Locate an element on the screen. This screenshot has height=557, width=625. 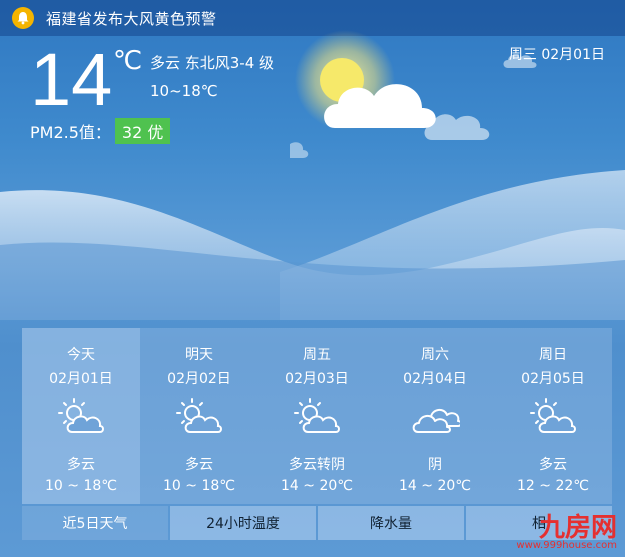
day-condition: 阴 is located at coordinates (435, 465).